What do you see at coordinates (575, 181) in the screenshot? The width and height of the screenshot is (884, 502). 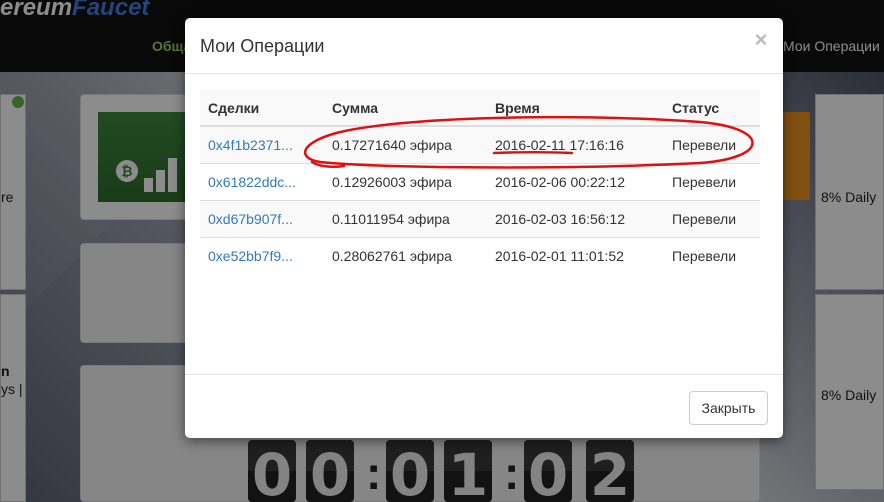 I see `time-cell: 2016-02-06 00:22:12` at bounding box center [575, 181].